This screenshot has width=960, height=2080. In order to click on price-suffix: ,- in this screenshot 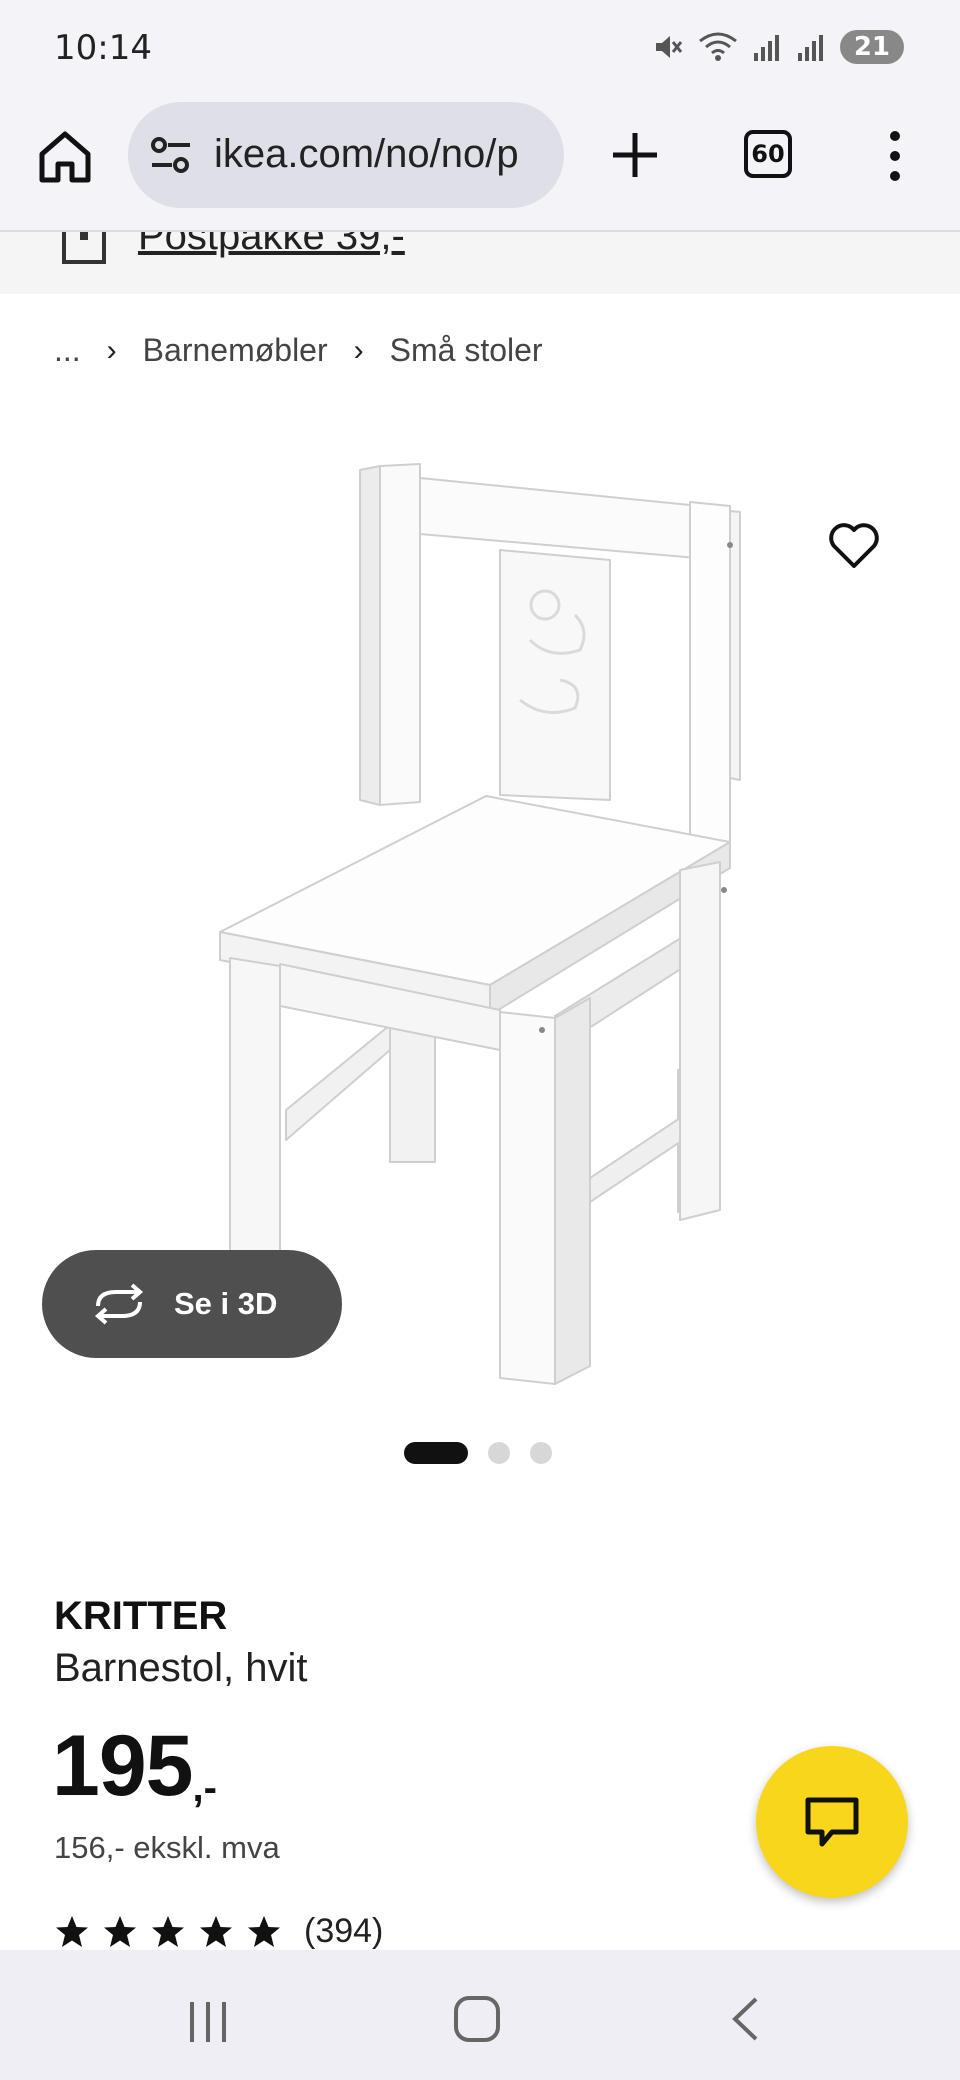, I will do `click(204, 1788)`.